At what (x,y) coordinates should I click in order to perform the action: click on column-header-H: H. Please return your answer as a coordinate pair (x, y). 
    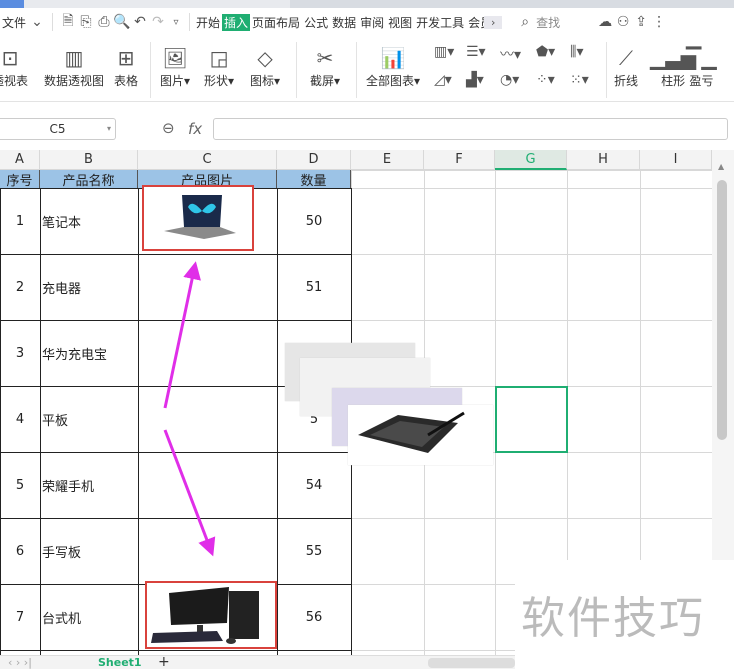
    Looking at the image, I should click on (603, 160).